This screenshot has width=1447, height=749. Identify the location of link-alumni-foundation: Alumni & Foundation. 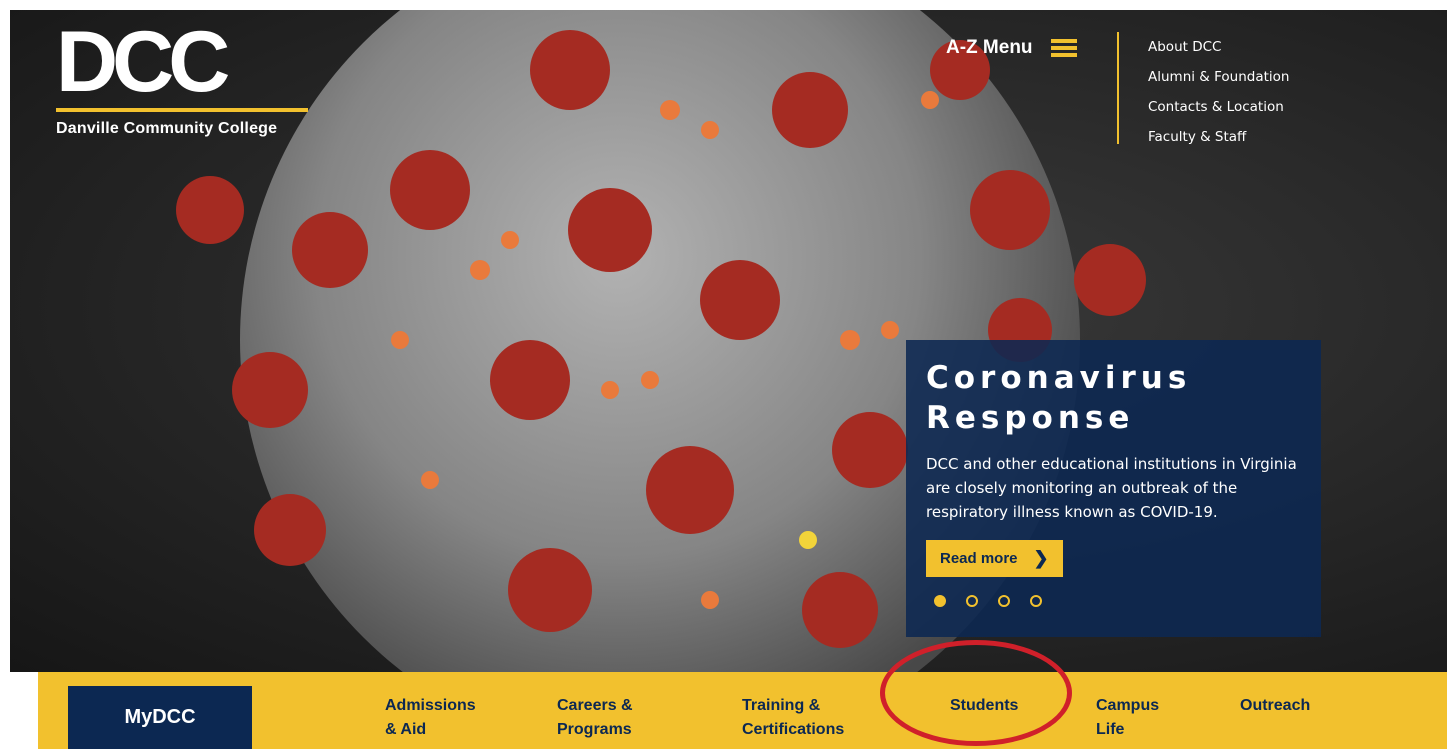
(1218, 77).